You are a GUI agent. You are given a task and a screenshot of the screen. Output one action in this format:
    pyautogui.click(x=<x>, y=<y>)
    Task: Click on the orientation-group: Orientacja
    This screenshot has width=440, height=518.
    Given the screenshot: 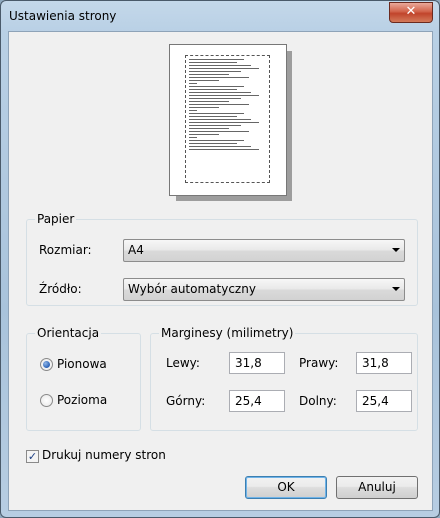 What is the action you would take?
    pyautogui.click(x=83, y=378)
    